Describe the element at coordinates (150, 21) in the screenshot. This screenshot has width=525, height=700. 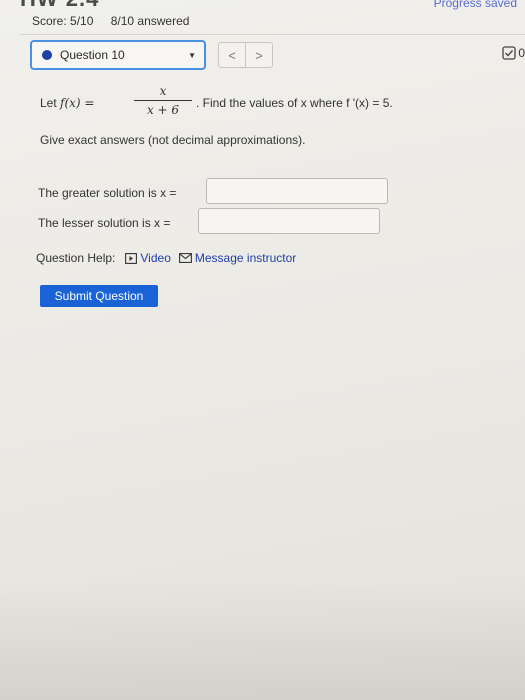
I see `answered-label: 8/10 answered` at that location.